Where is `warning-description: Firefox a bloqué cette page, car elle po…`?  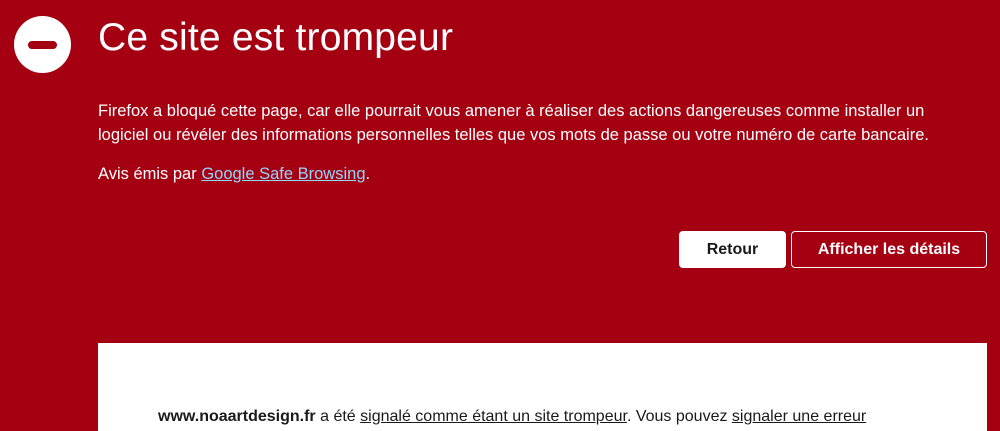 warning-description: Firefox a bloqué cette page, car elle po… is located at coordinates (513, 123).